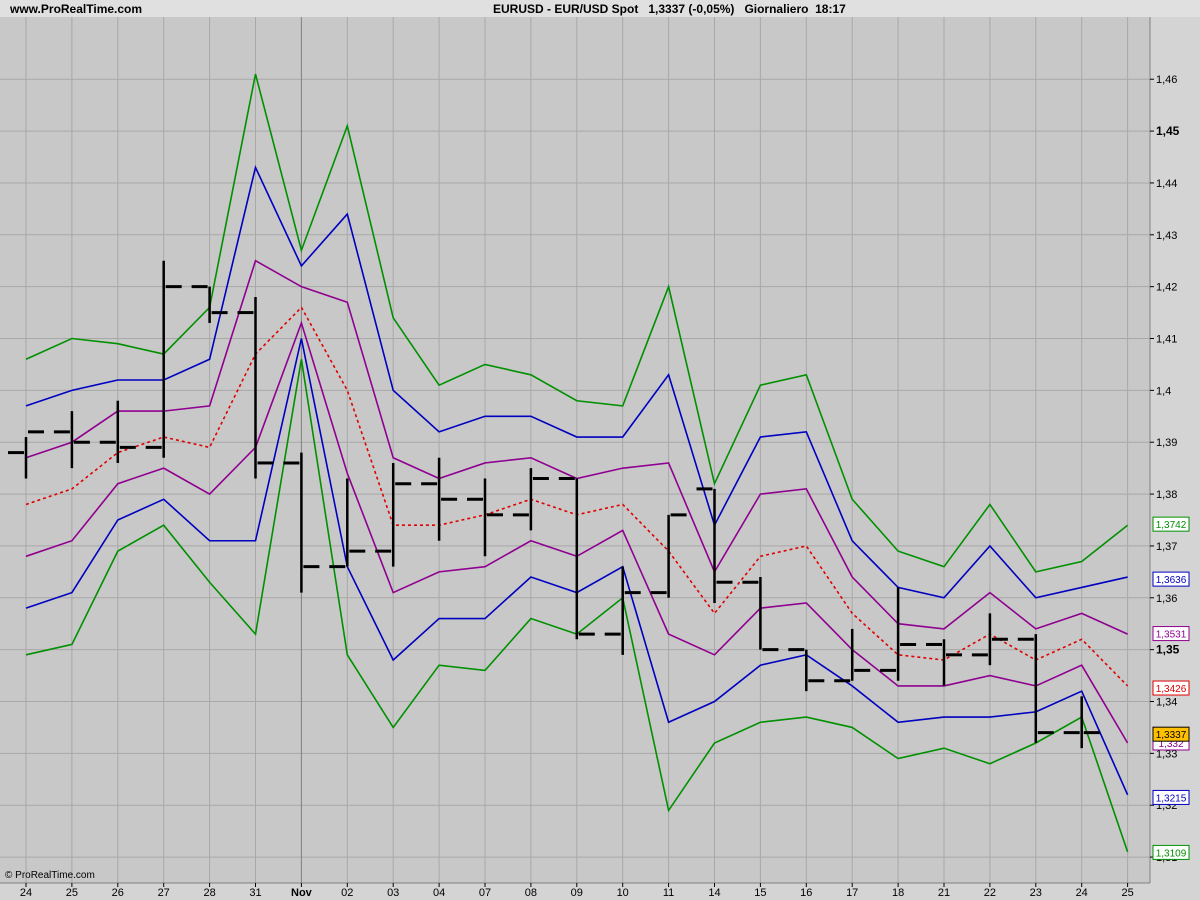 This screenshot has height=900, width=1200. I want to click on symbol-name: EURUSD - EUR/USD Spot, so click(566, 9).